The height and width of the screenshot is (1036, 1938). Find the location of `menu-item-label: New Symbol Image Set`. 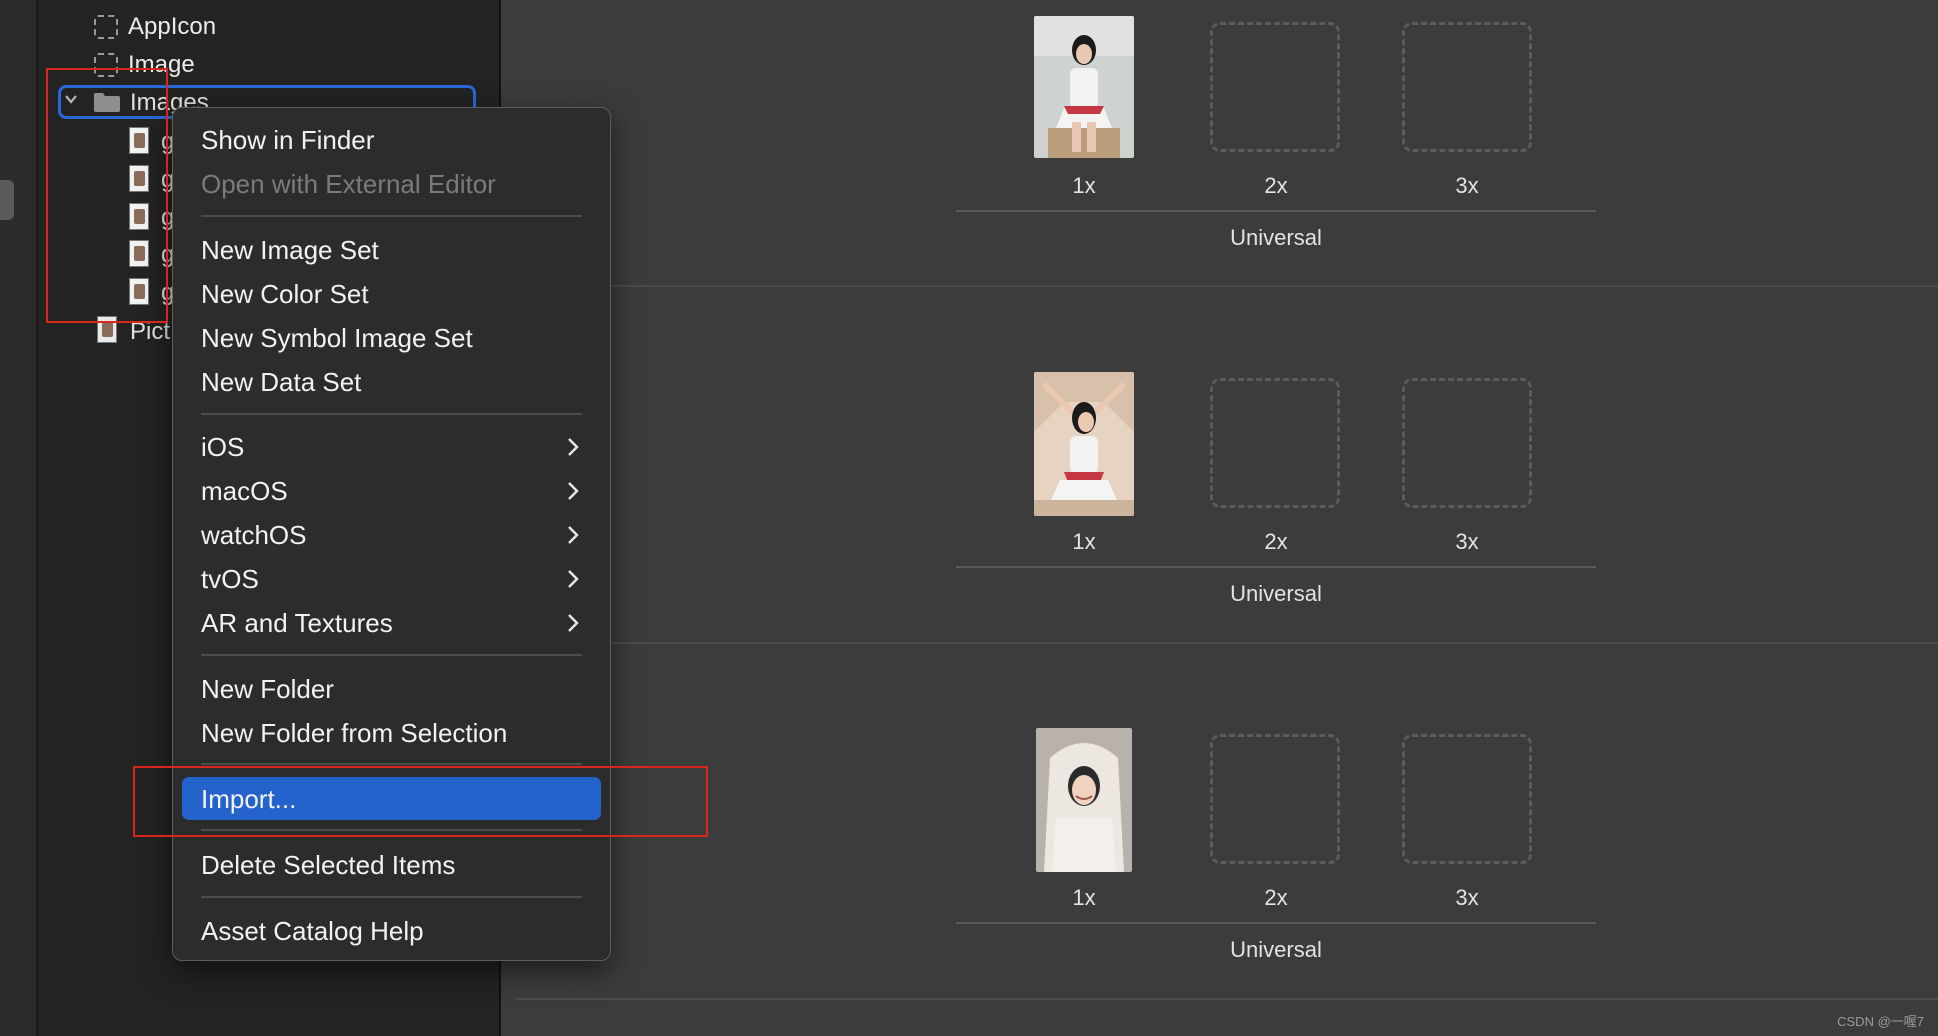

menu-item-label: New Symbol Image Set is located at coordinates (337, 337).